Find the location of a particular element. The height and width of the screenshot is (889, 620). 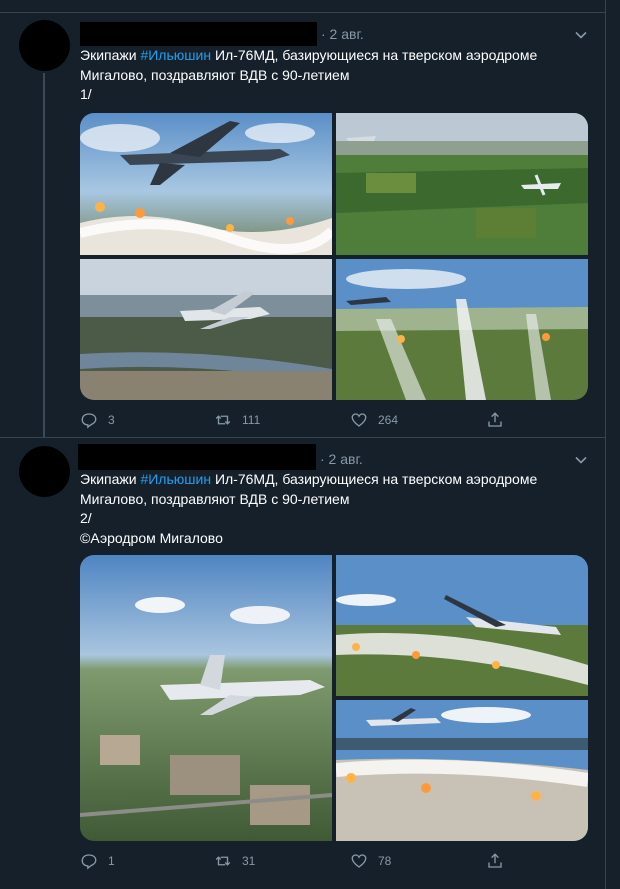

like-count: 264 is located at coordinates (388, 420).